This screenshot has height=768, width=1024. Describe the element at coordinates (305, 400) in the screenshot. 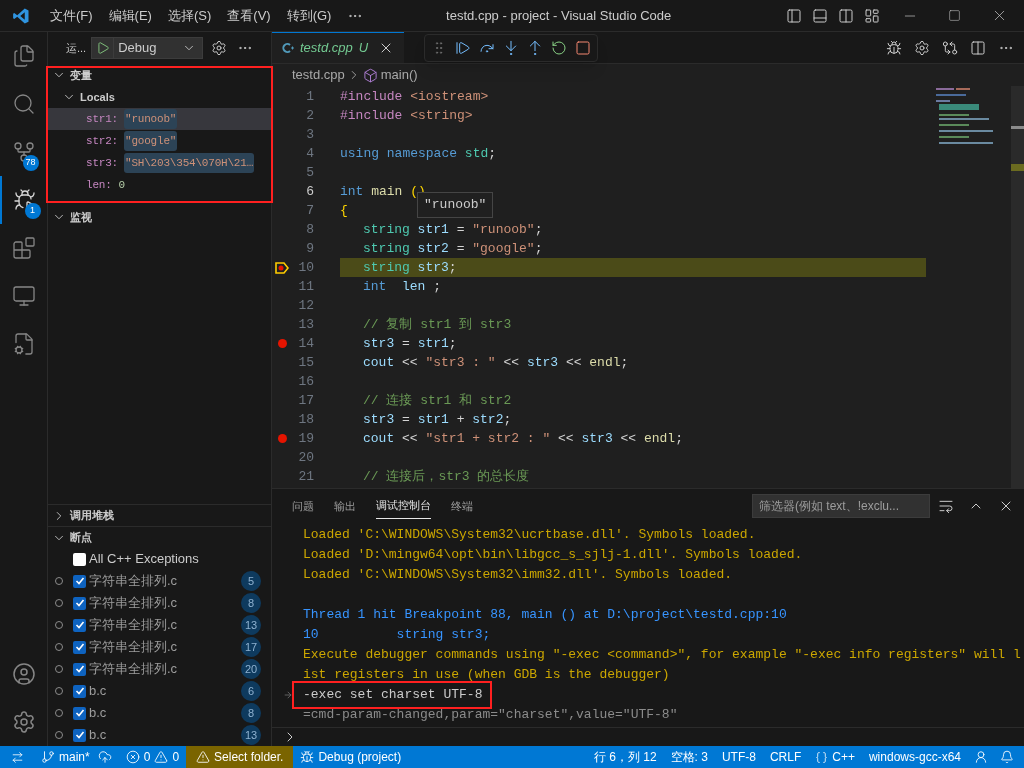

I see `line-number: 17` at that location.